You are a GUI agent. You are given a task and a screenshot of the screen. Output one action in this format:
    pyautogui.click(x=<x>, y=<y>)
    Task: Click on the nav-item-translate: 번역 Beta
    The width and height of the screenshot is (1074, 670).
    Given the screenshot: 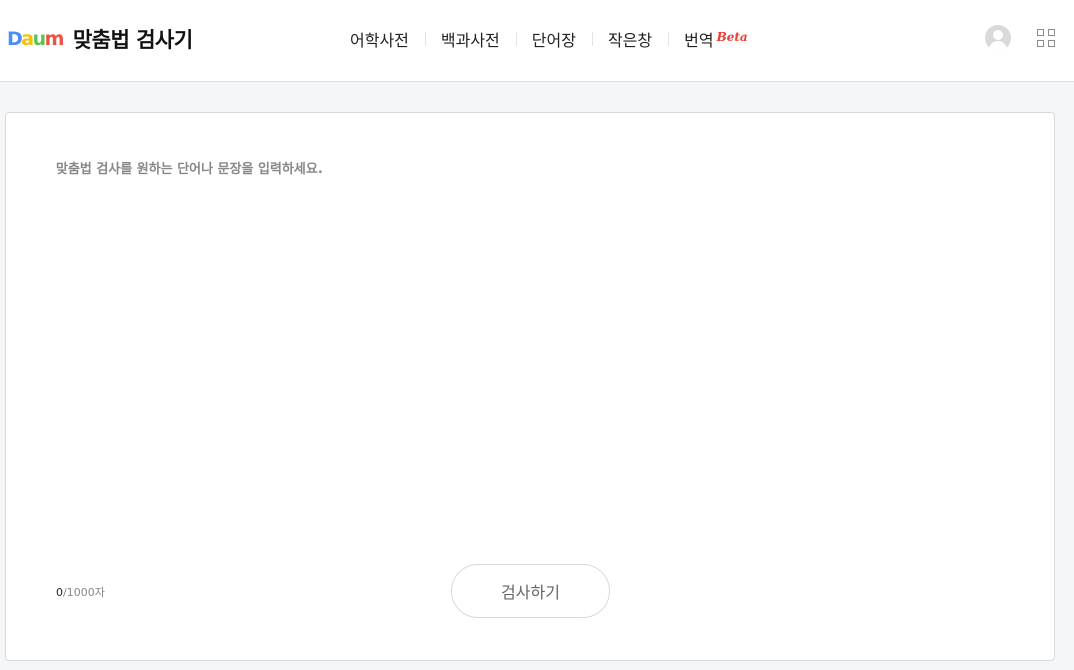 What is the action you would take?
    pyautogui.click(x=716, y=39)
    